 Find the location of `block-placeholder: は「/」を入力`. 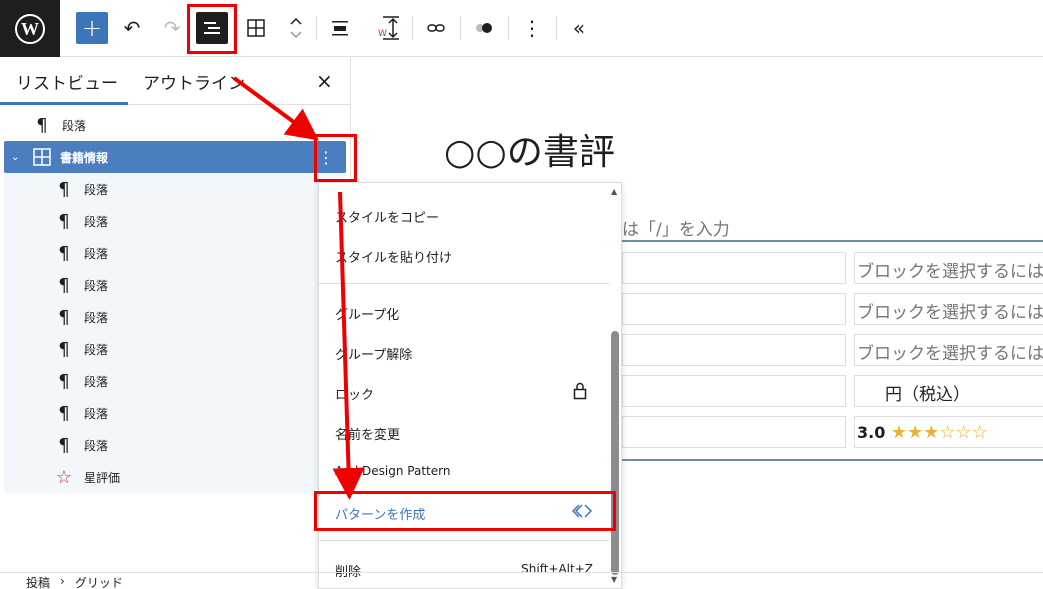

block-placeholder: は「/」を入力 is located at coordinates (676, 227).